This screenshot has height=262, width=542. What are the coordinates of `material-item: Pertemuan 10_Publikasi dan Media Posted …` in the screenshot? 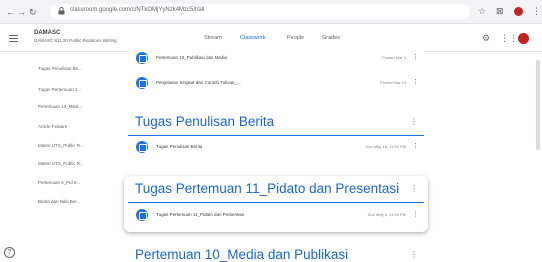 It's located at (276, 58).